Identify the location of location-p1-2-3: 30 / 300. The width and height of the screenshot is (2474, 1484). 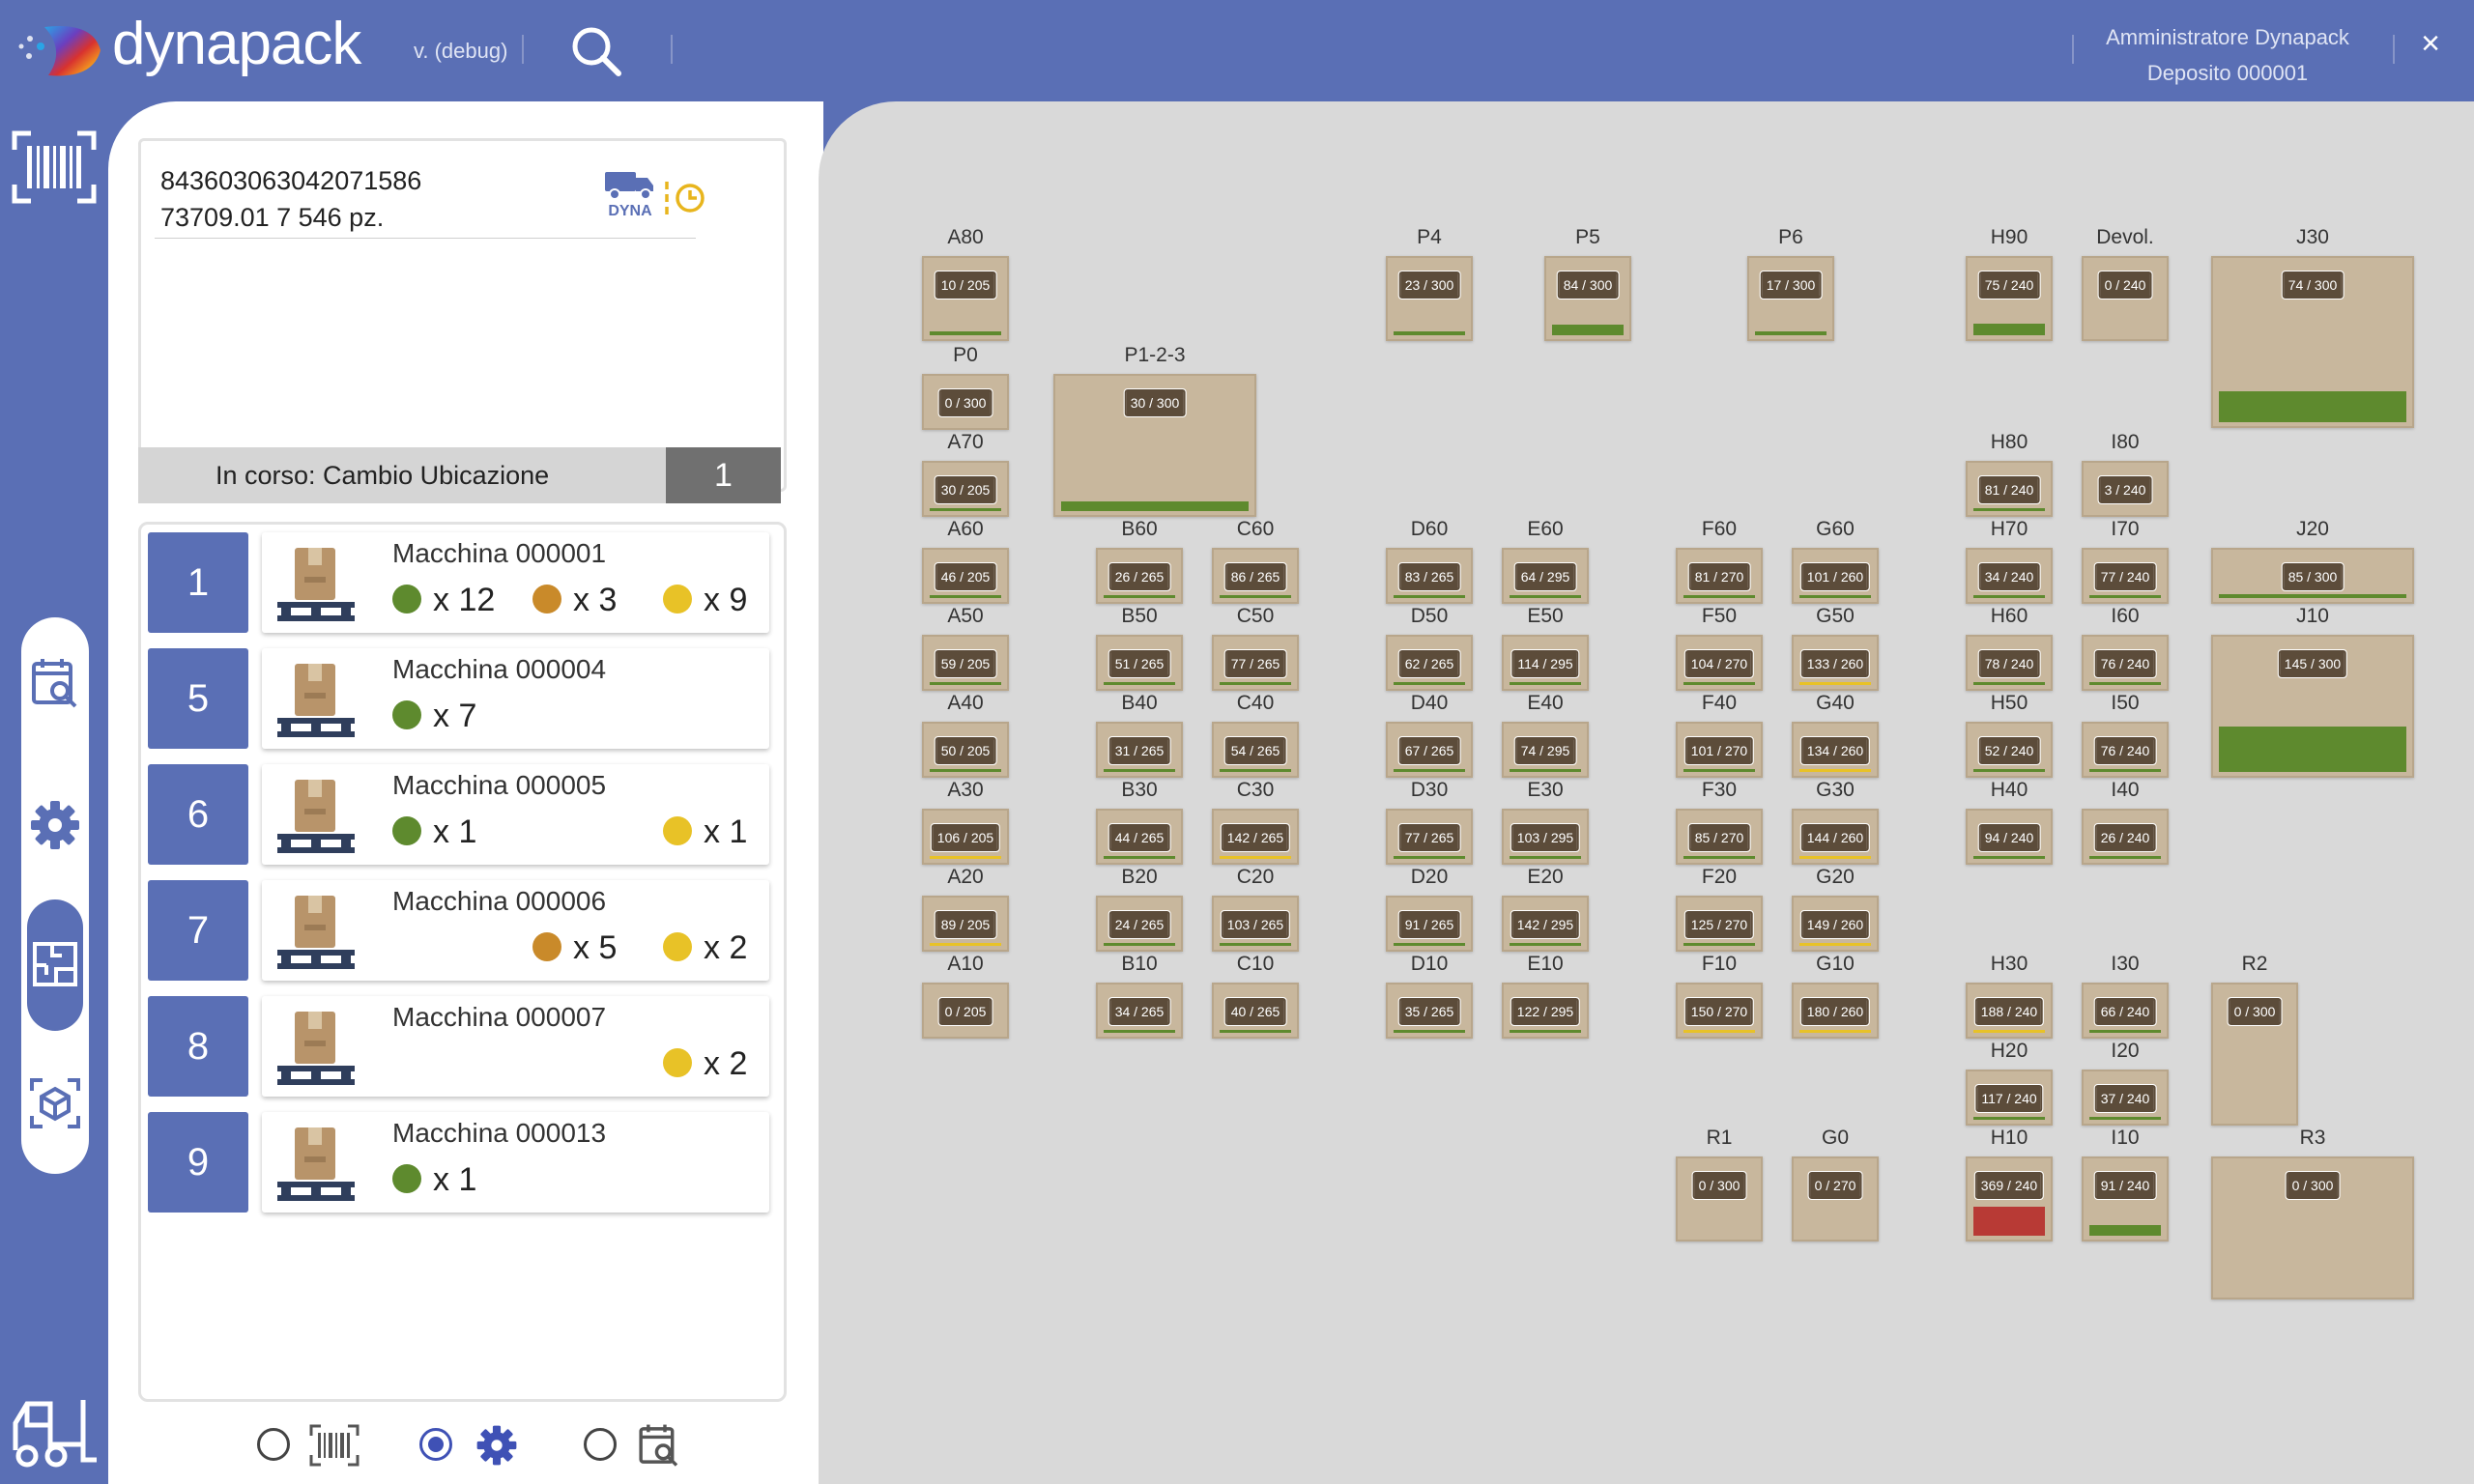
(1154, 446).